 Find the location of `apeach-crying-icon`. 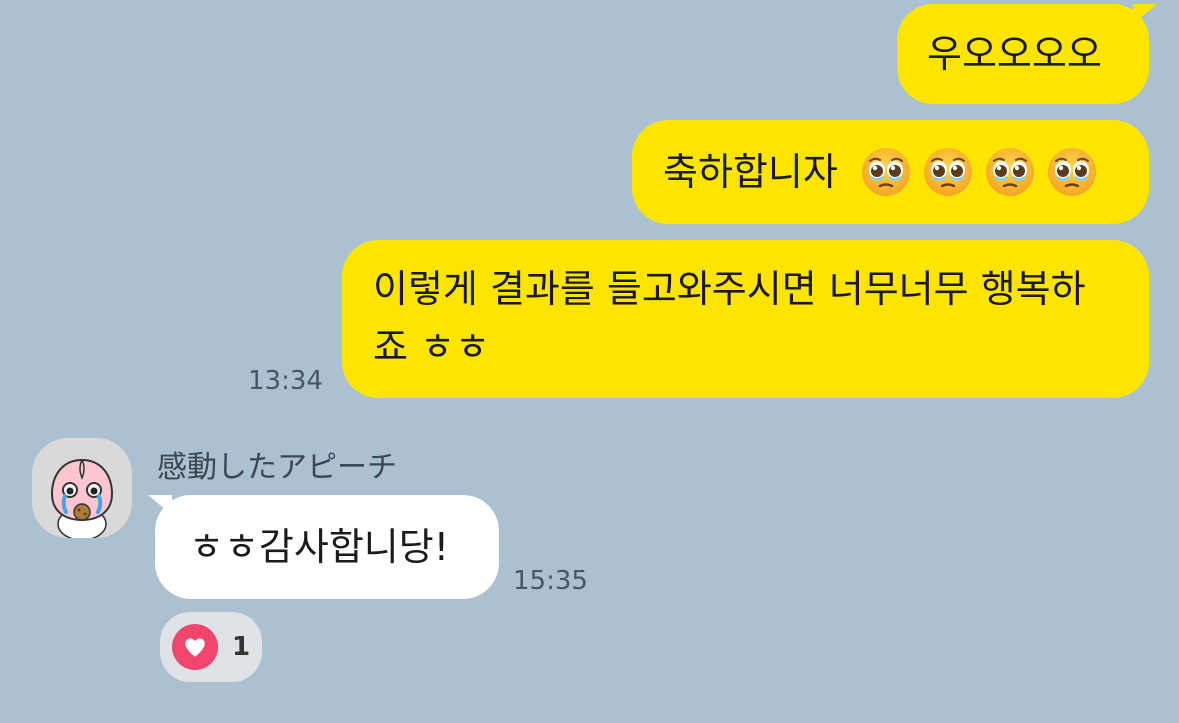

apeach-crying-icon is located at coordinates (82, 488).